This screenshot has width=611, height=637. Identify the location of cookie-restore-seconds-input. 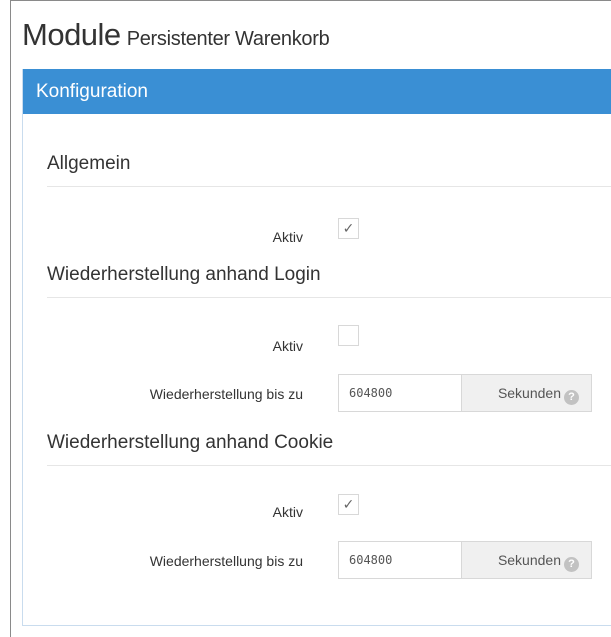
(400, 560).